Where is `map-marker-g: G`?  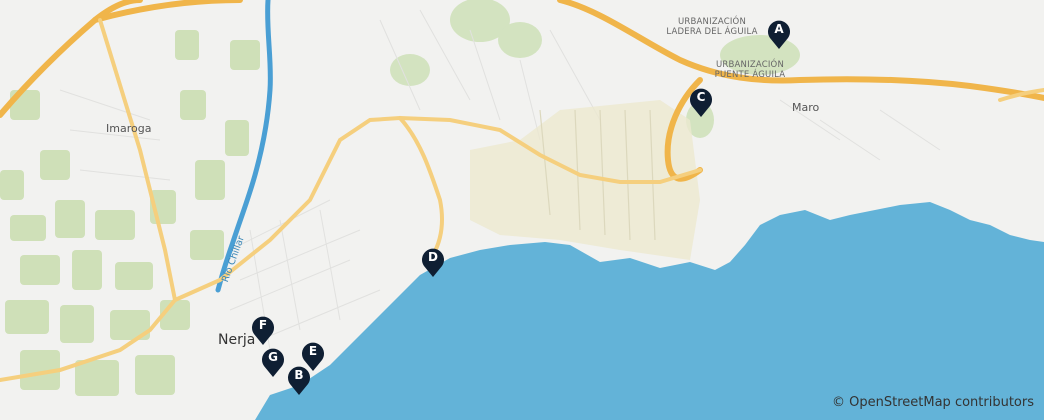 map-marker-g: G is located at coordinates (273, 362).